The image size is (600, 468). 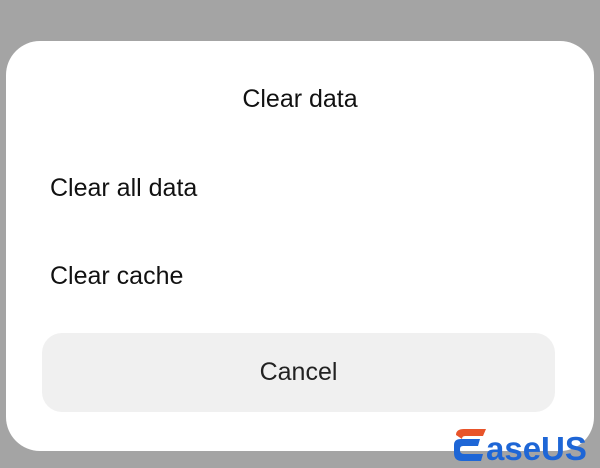 I want to click on cancel-button: Cancel, so click(x=298, y=372).